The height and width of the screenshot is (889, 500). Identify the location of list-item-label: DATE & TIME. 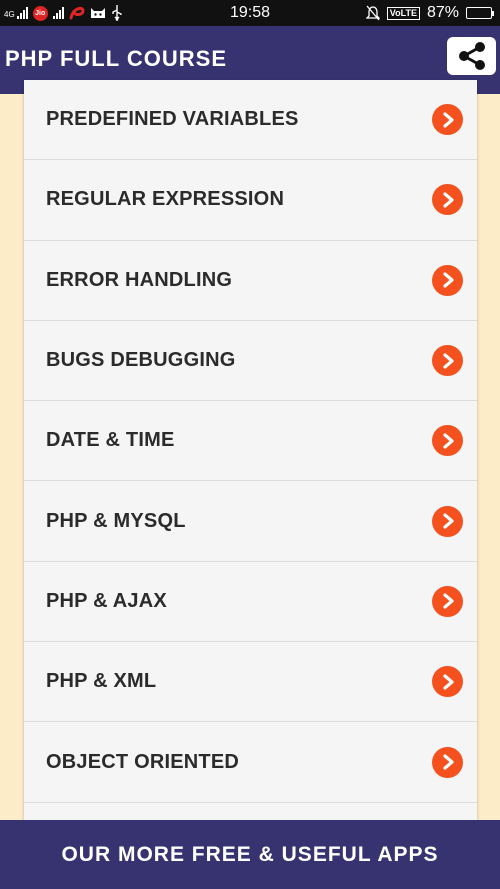
(110, 440).